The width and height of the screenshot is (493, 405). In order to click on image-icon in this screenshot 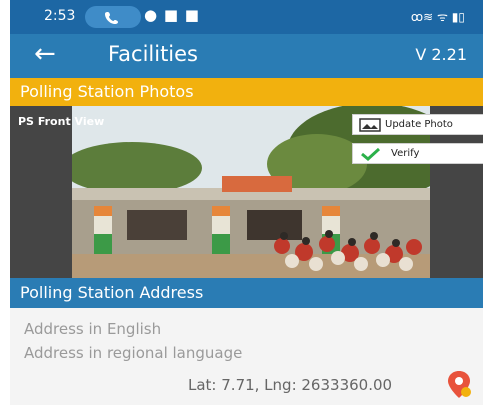, I will do `click(370, 125)`.